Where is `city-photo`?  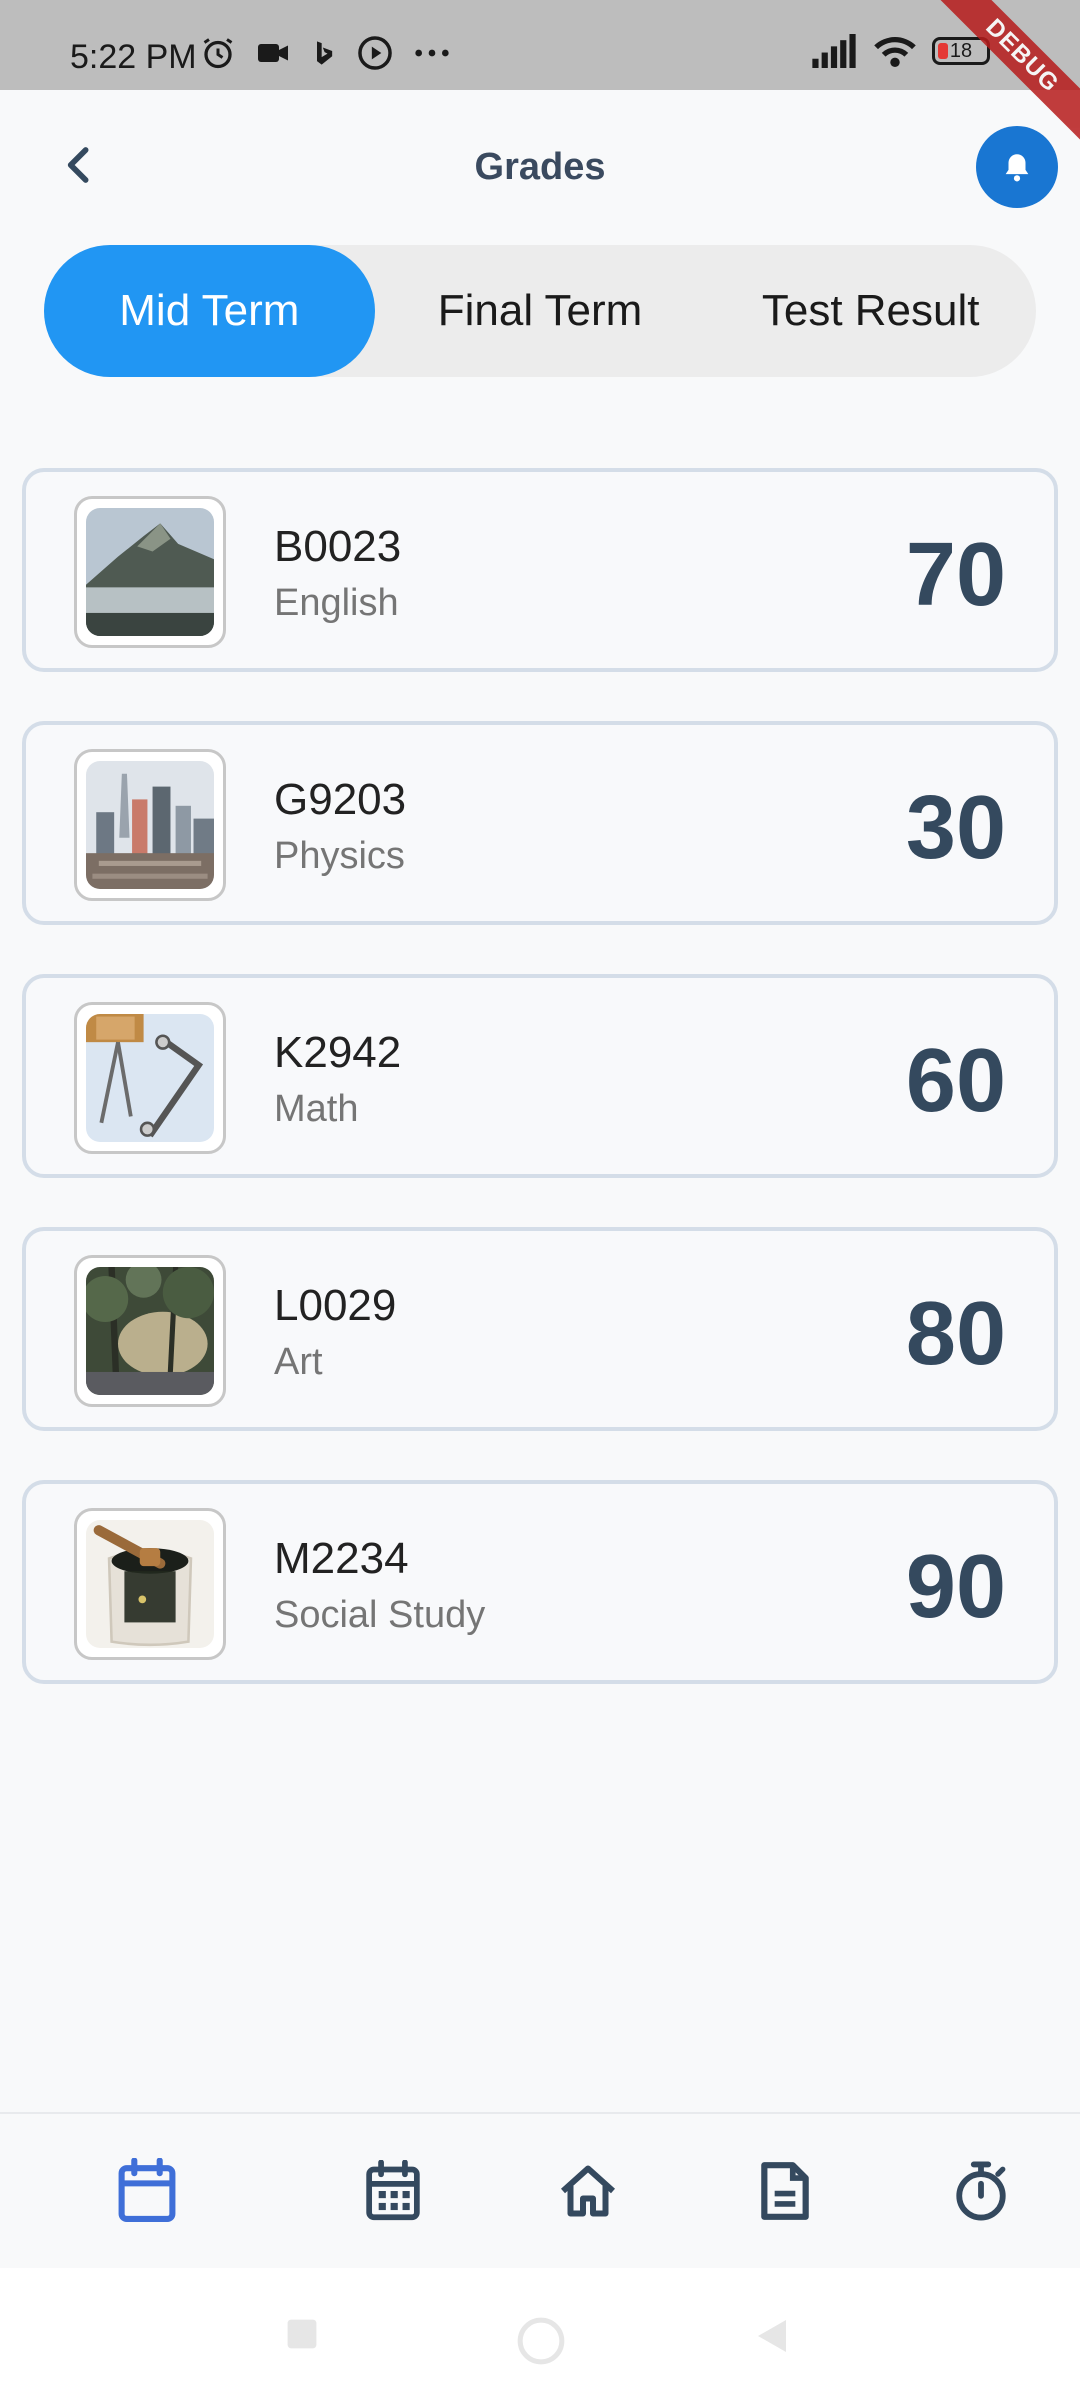 city-photo is located at coordinates (150, 825).